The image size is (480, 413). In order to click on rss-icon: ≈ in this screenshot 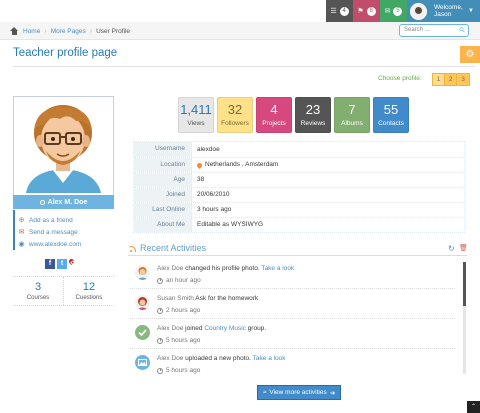, I will do `click(264, 392)`.